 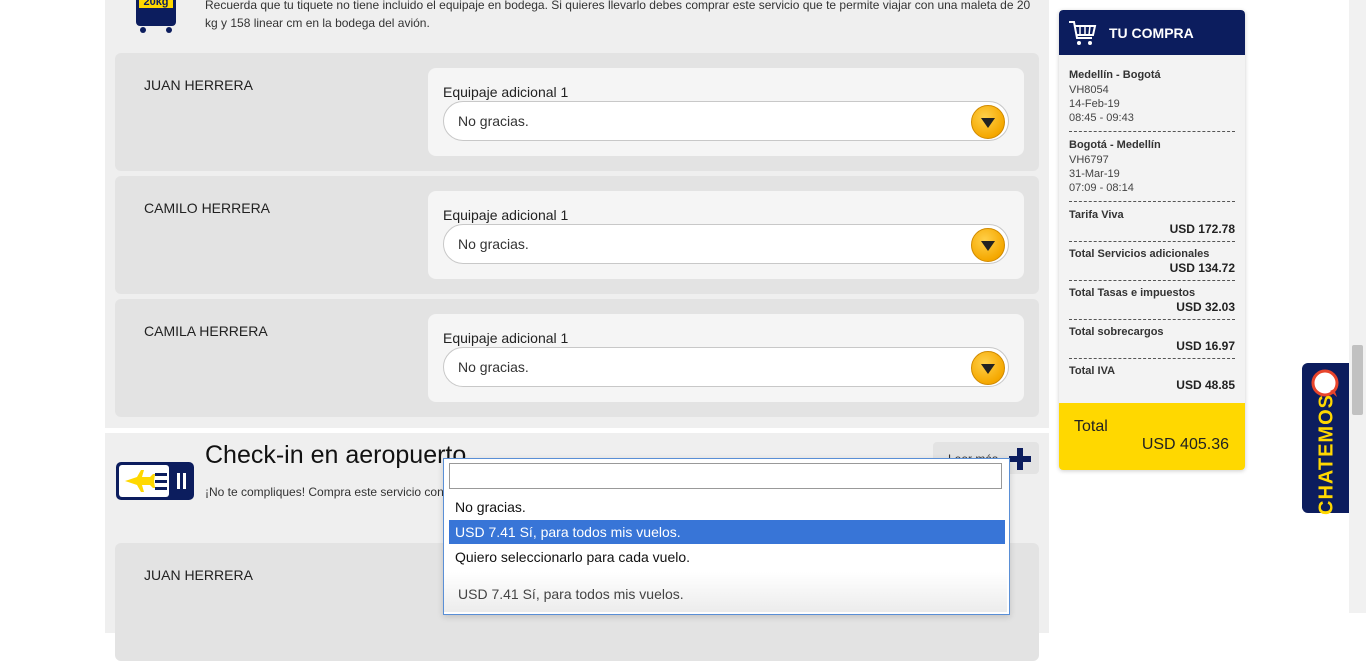 I want to click on price-label: Total sobrecargos, so click(x=1116, y=332).